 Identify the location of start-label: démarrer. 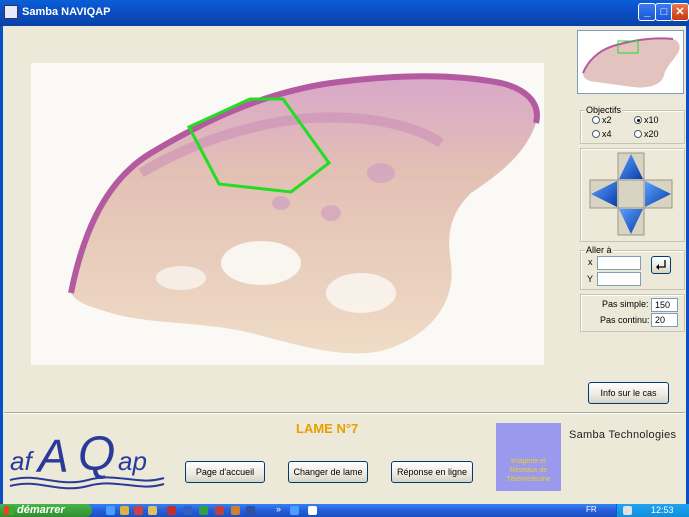
(41, 510).